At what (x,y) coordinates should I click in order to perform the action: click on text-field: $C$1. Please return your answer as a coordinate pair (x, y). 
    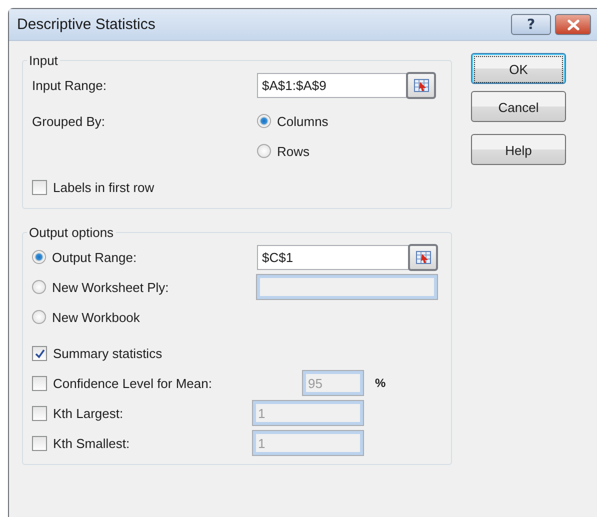
    Looking at the image, I should click on (333, 257).